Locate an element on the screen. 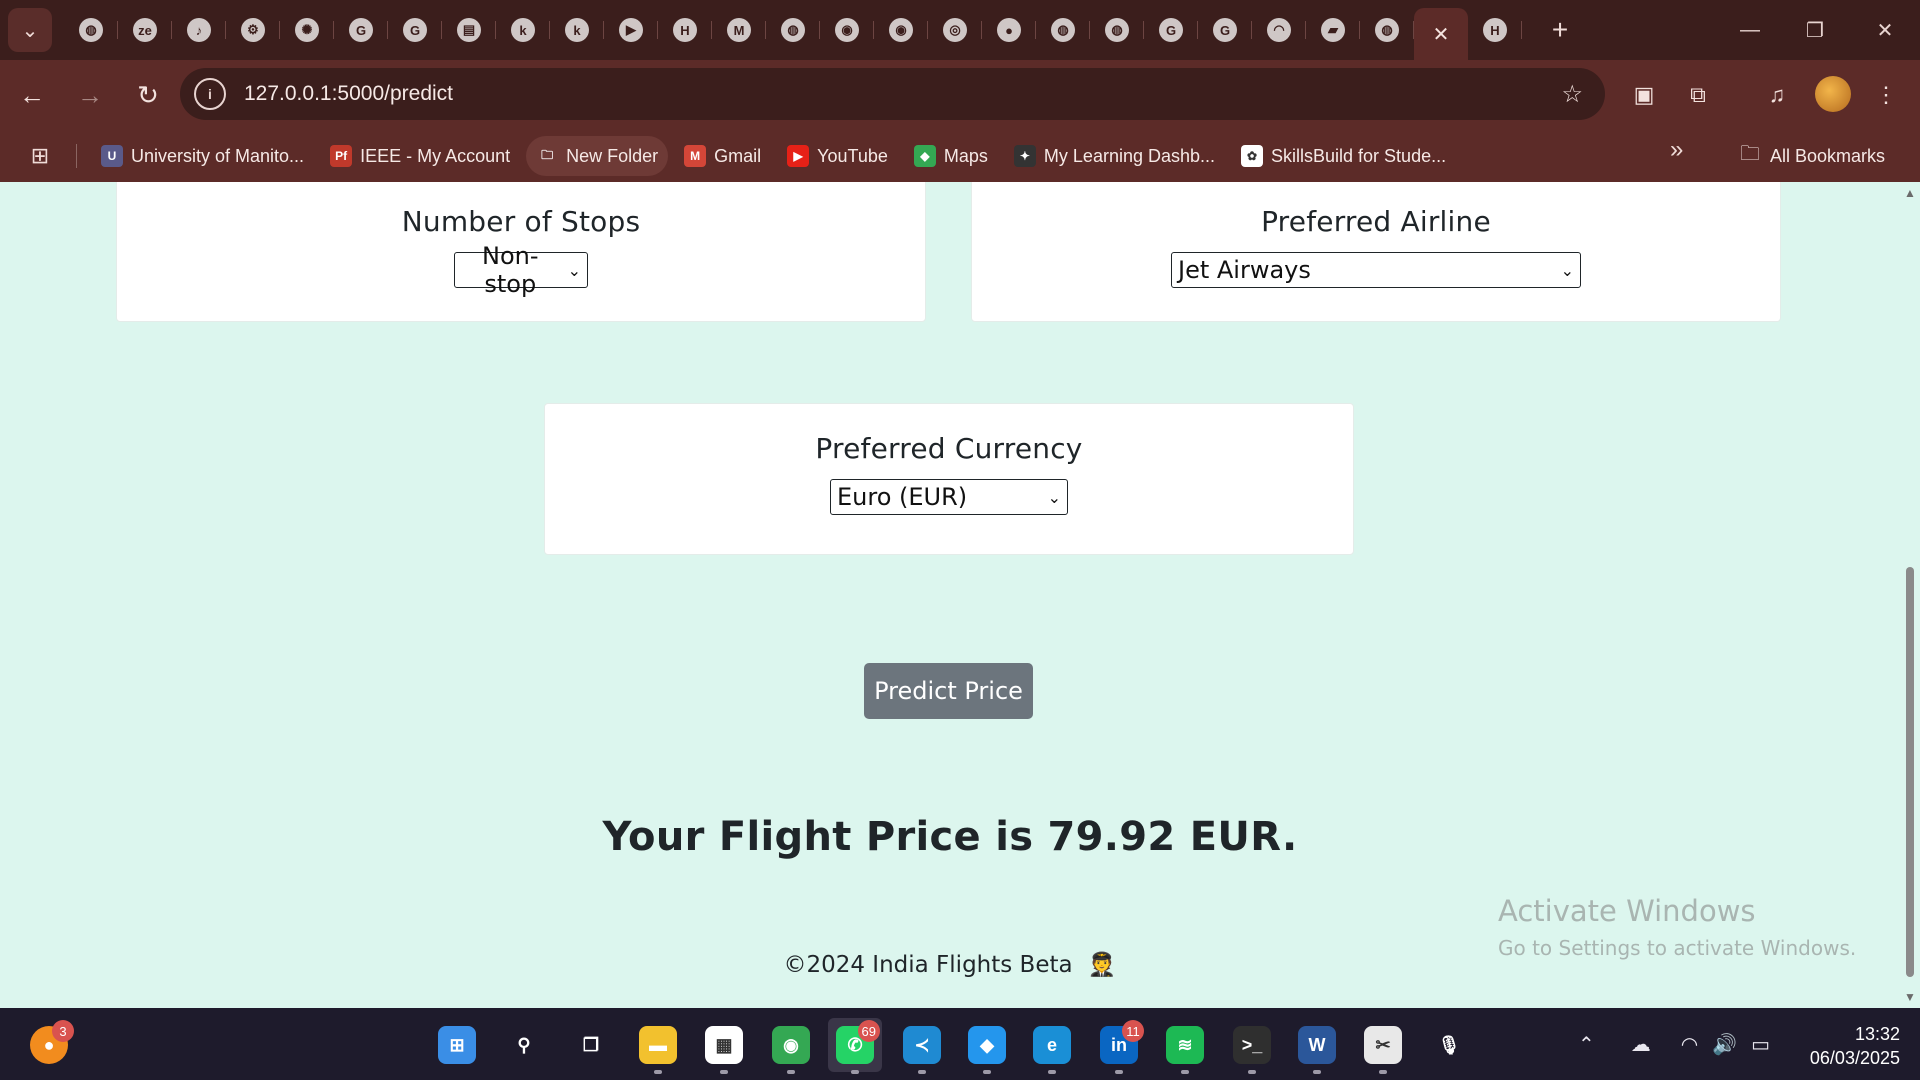  new-tab-button: + is located at coordinates (1560, 30).